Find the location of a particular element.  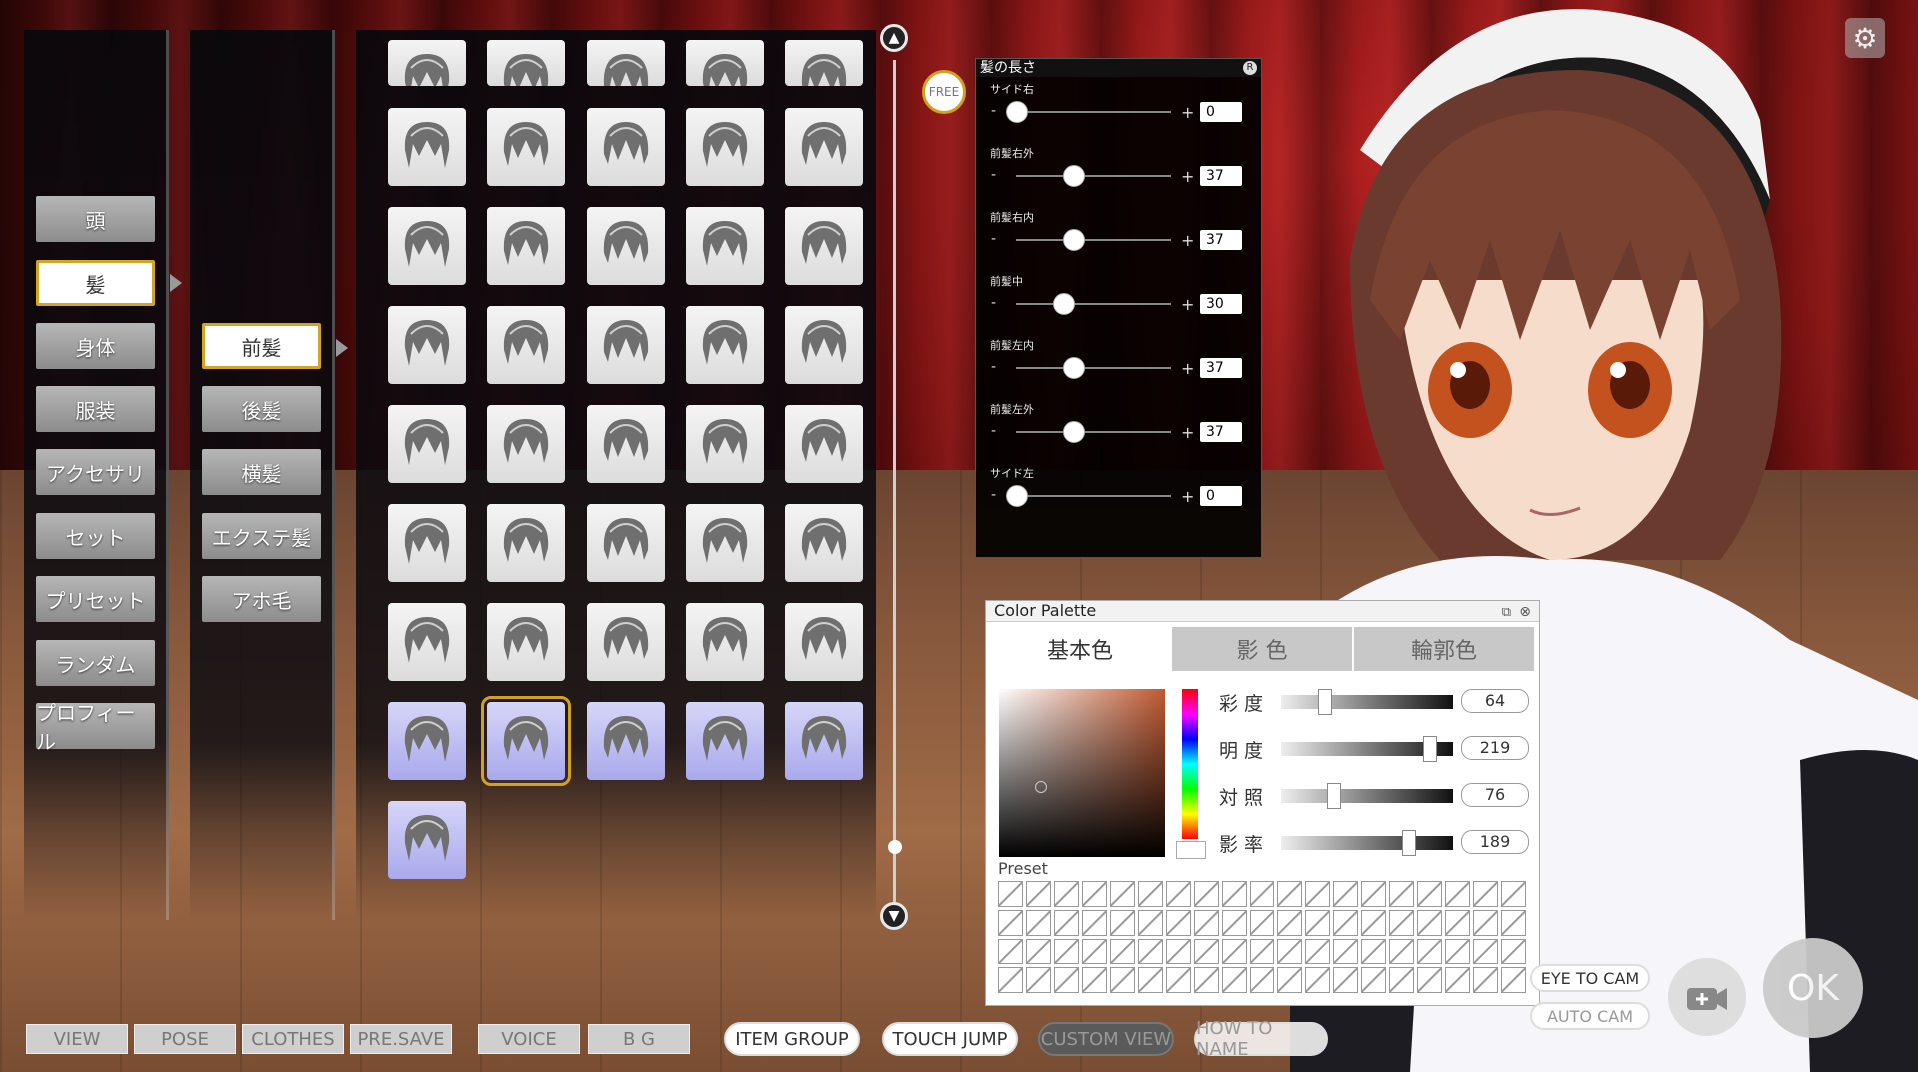

color-value-input: 219 is located at coordinates (1495, 748).